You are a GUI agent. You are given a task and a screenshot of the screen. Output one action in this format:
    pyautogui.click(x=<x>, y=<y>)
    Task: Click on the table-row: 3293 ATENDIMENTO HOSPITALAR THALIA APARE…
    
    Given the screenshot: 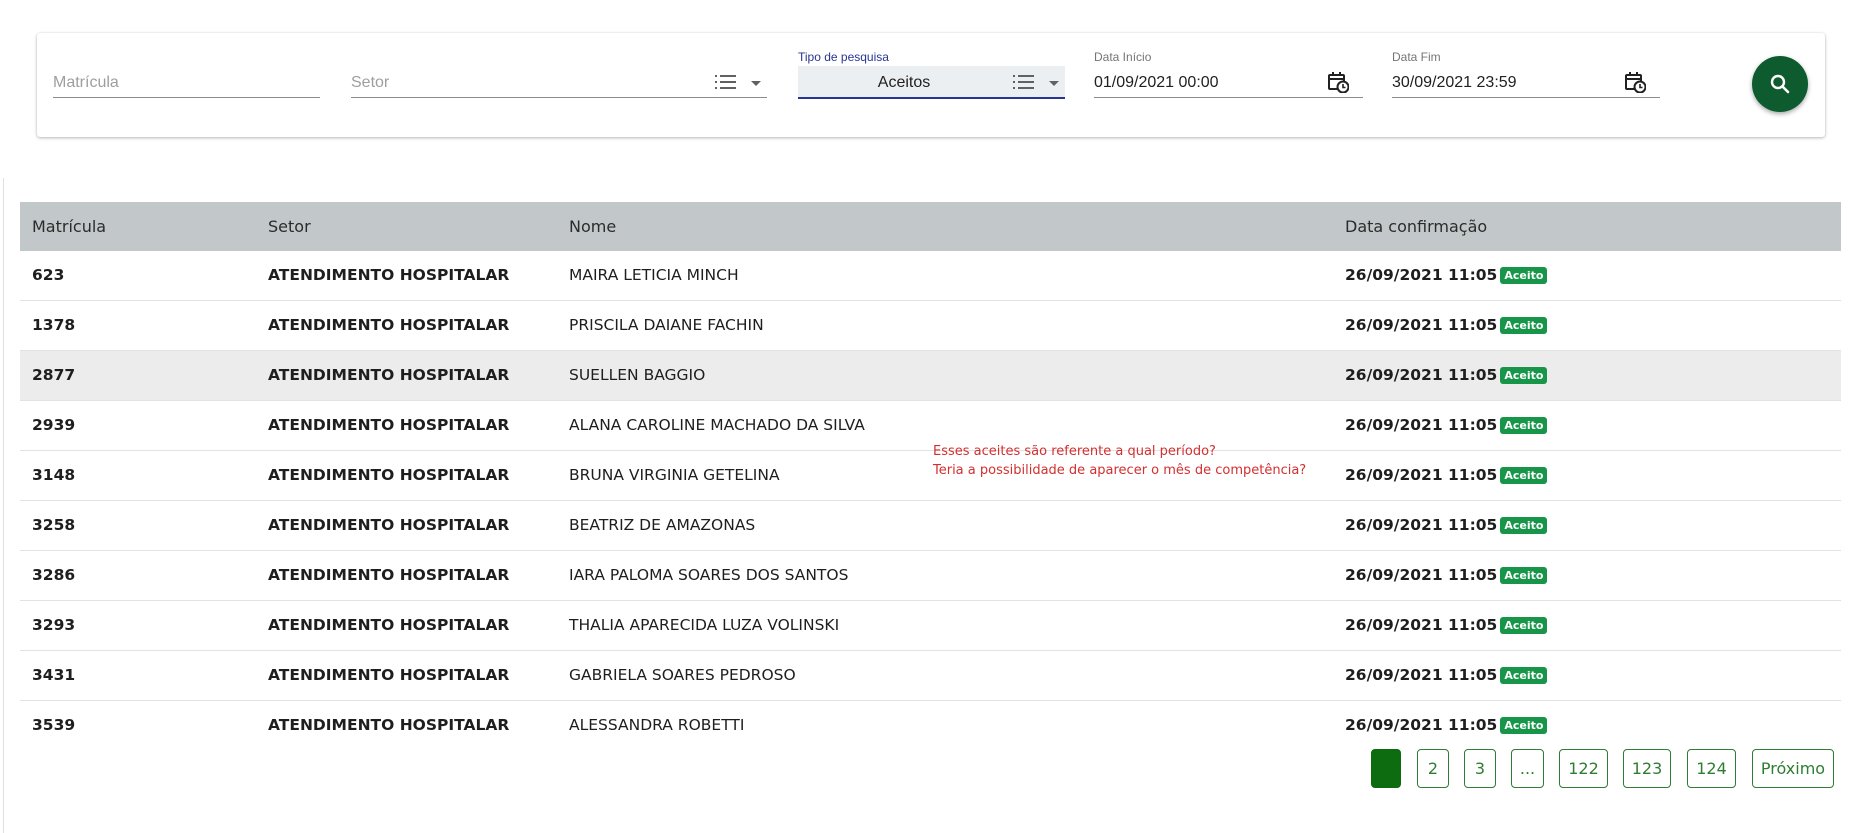 What is the action you would take?
    pyautogui.click(x=930, y=626)
    